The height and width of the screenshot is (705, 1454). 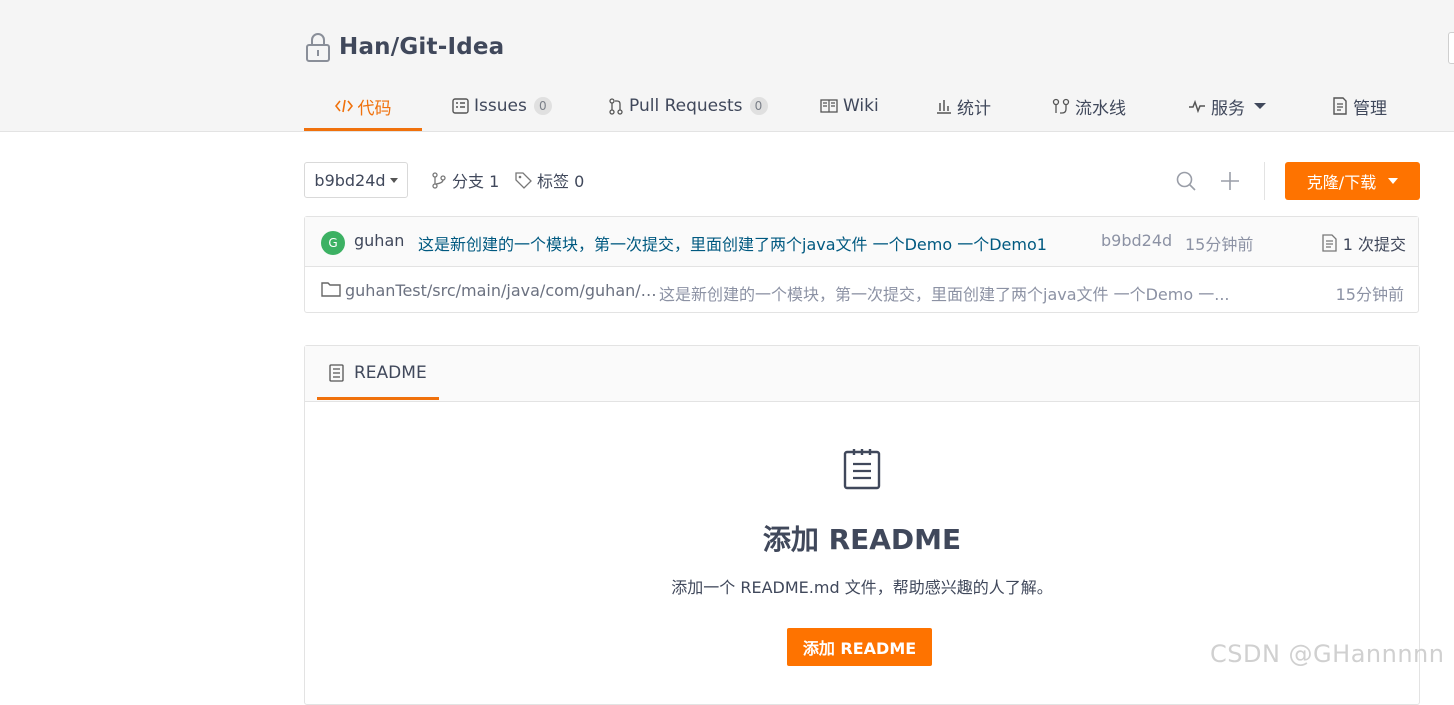 What do you see at coordinates (1352, 181) in the screenshot?
I see `clone-download-button: 克隆/下载` at bounding box center [1352, 181].